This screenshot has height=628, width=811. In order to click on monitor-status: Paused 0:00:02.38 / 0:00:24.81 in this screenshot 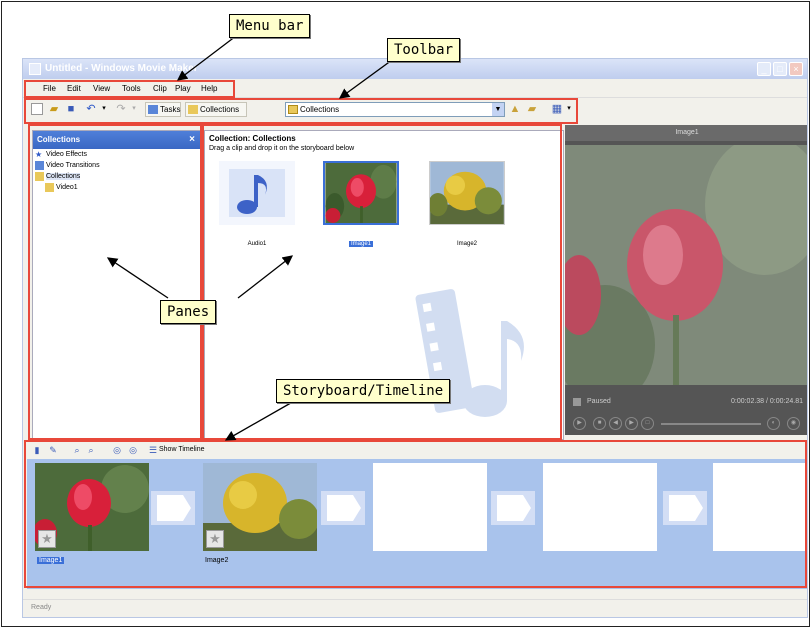, I will do `click(686, 402)`.